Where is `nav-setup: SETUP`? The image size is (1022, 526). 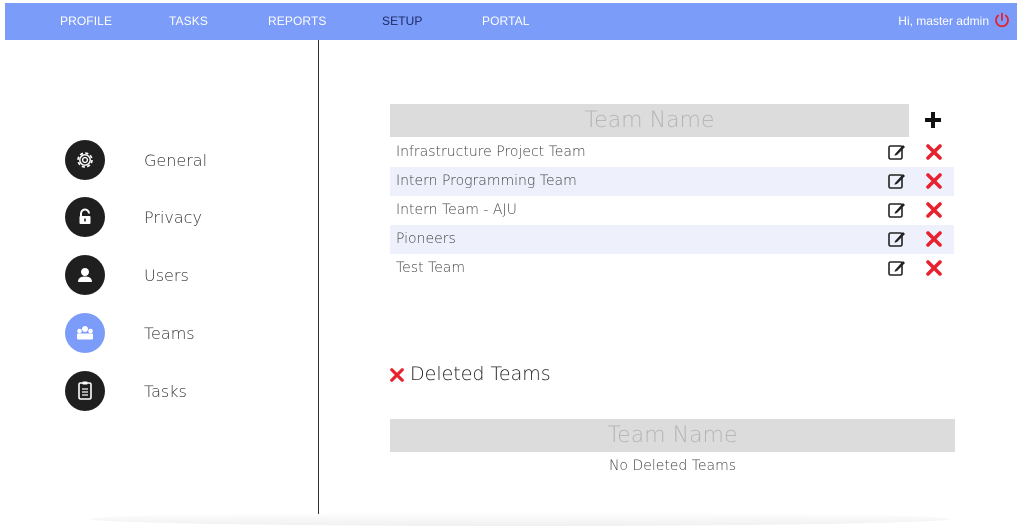 nav-setup: SETUP is located at coordinates (402, 21).